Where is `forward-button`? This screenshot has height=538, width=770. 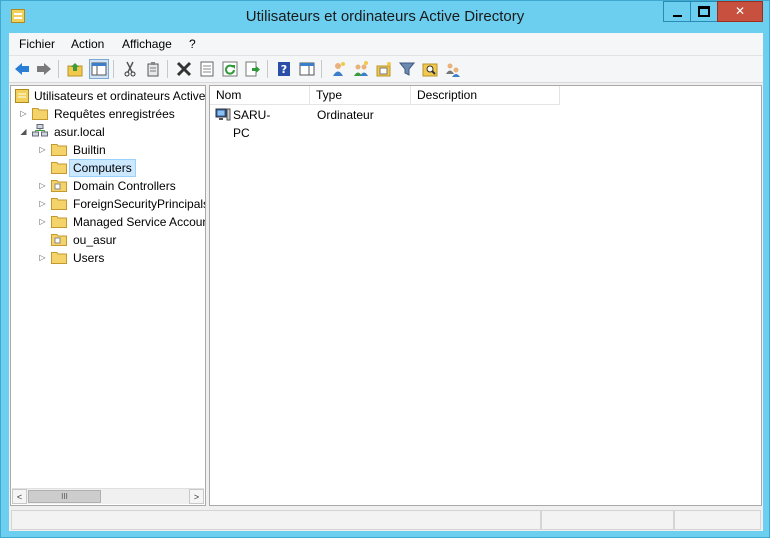 forward-button is located at coordinates (44, 69).